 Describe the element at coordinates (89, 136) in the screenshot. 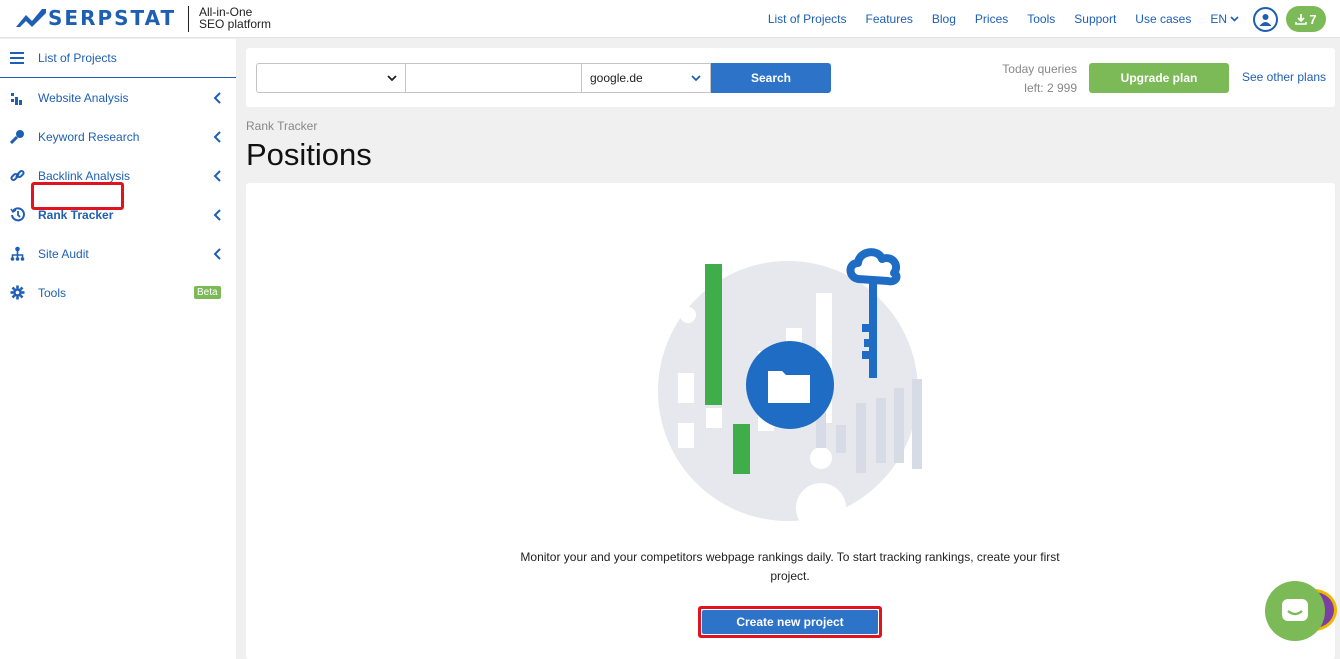

I see `sidebar-item-label: Keyword Research` at that location.